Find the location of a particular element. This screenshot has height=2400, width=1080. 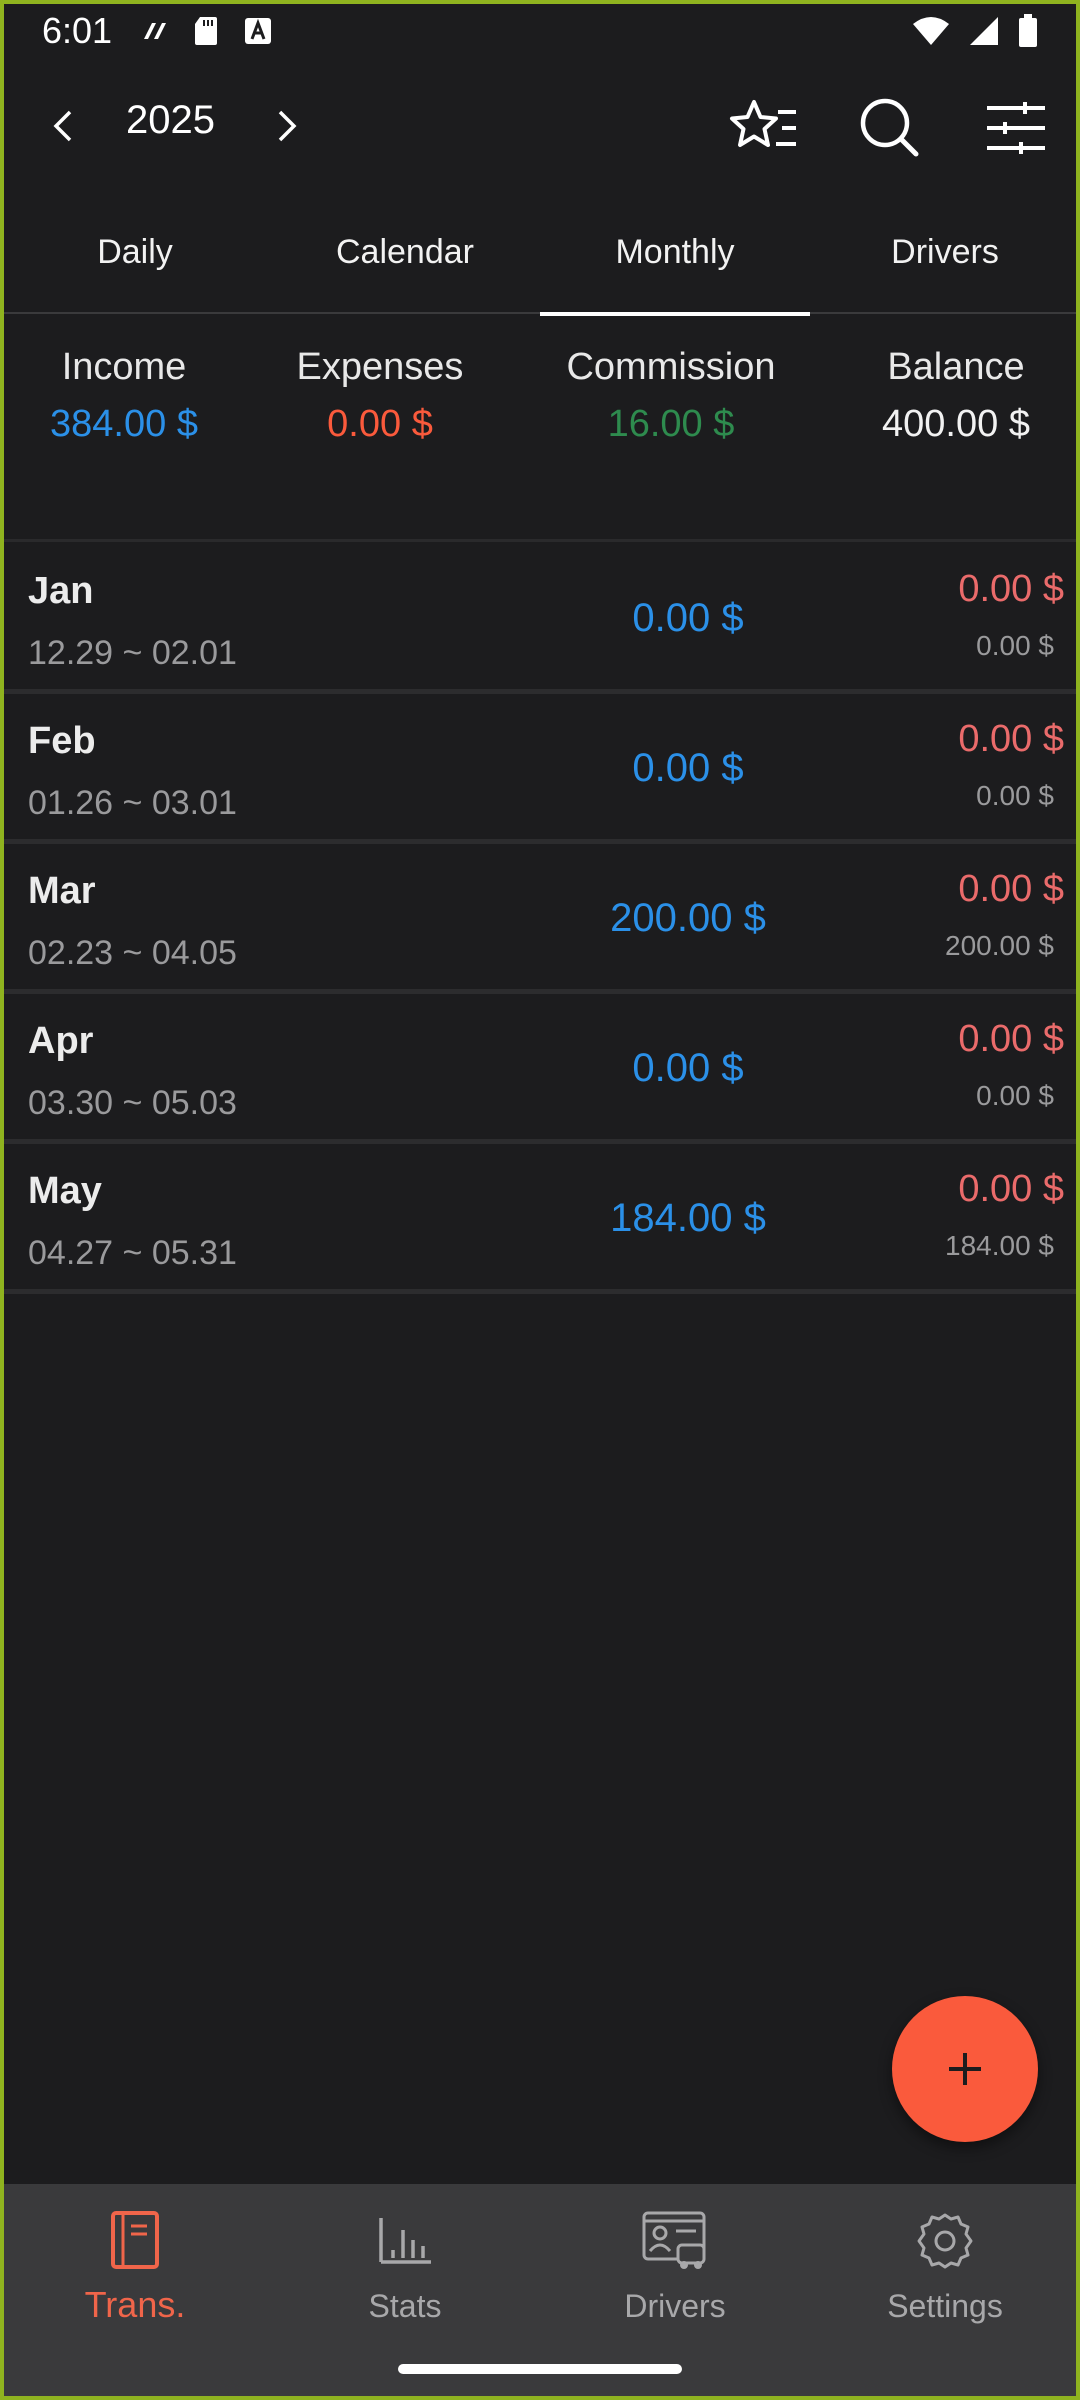

month-name: Feb is located at coordinates (62, 741).